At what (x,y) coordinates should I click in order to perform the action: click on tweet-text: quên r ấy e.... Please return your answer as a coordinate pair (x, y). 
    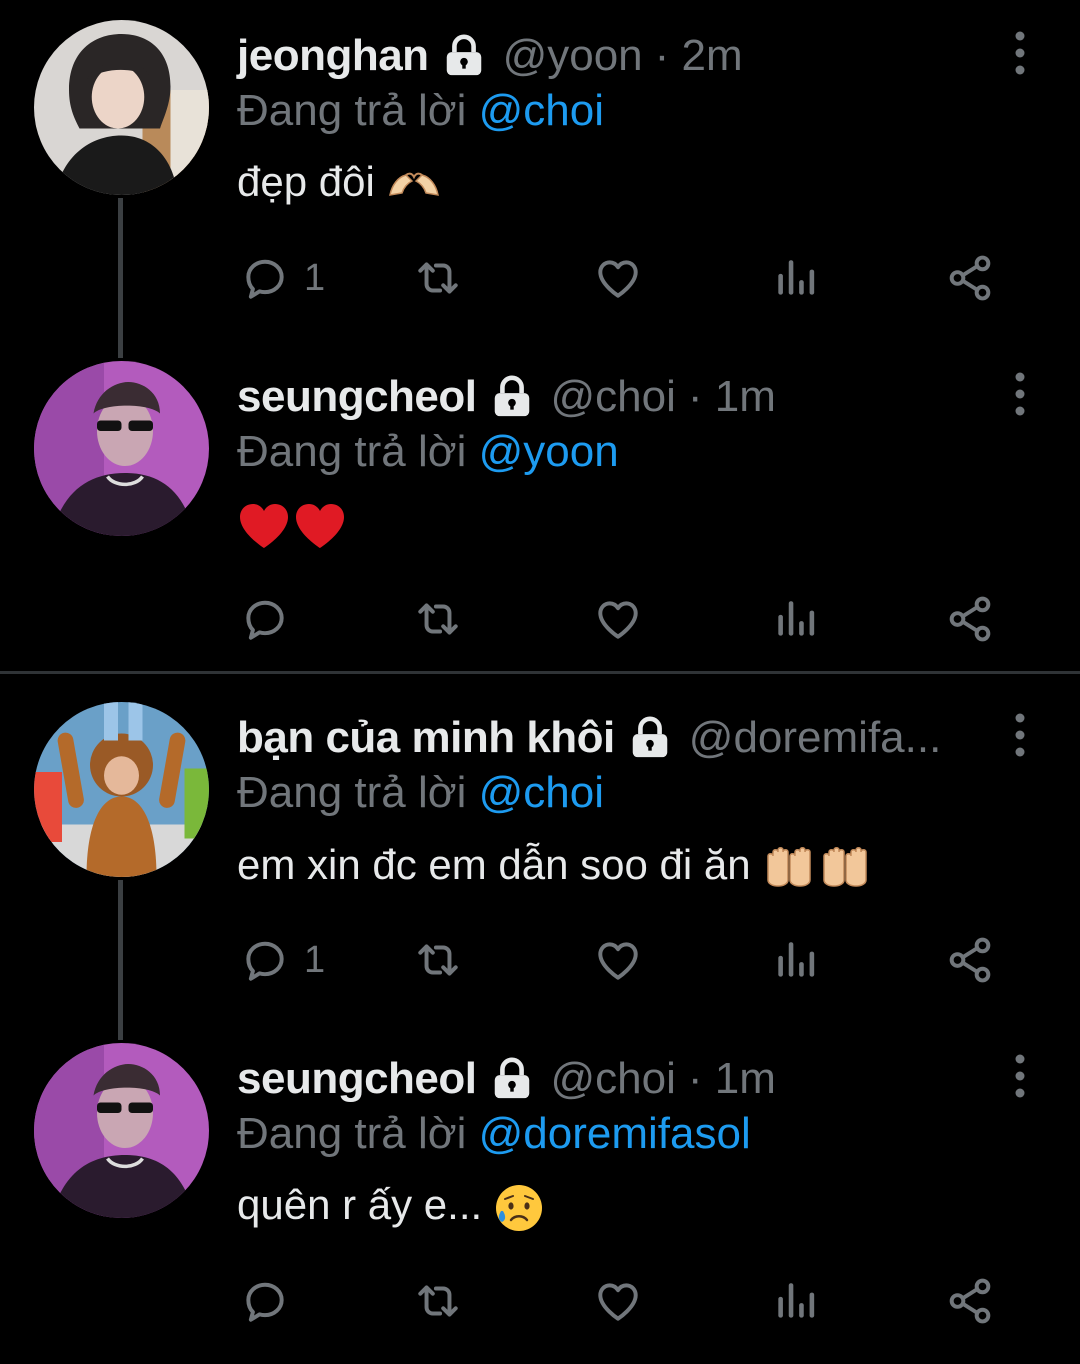
    Looking at the image, I should click on (390, 1207).